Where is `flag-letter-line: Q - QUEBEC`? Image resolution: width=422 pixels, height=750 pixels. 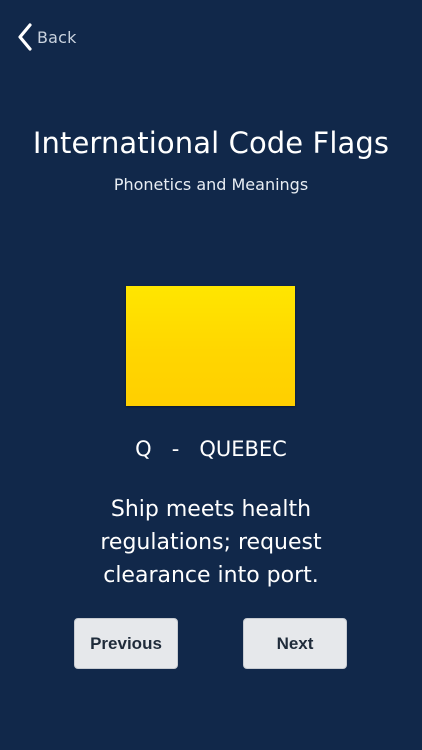
flag-letter-line: Q - QUEBEC is located at coordinates (211, 449).